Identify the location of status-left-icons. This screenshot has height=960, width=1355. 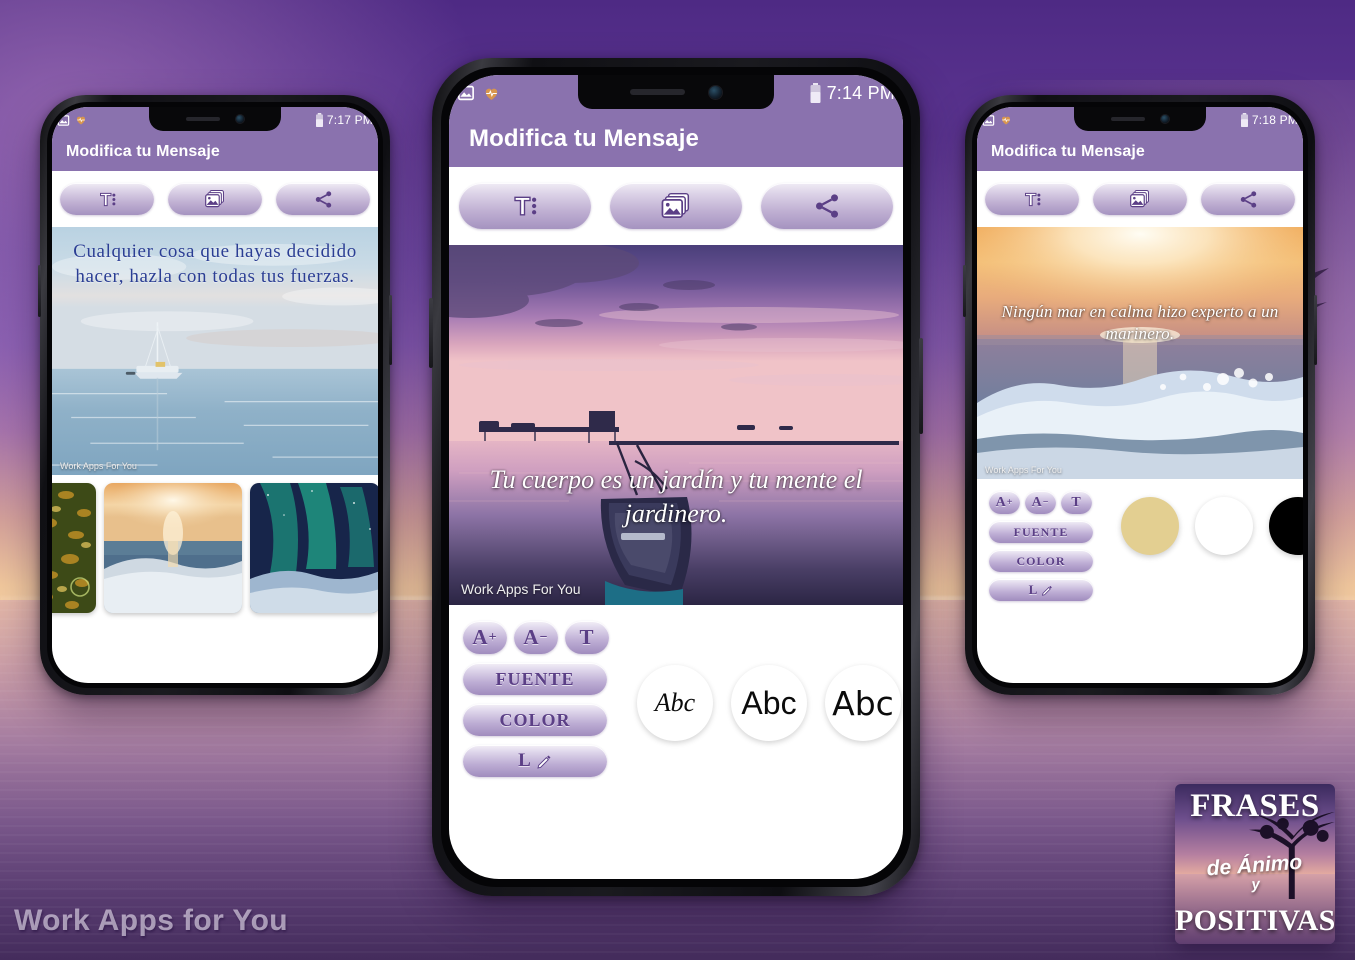
(994, 120).